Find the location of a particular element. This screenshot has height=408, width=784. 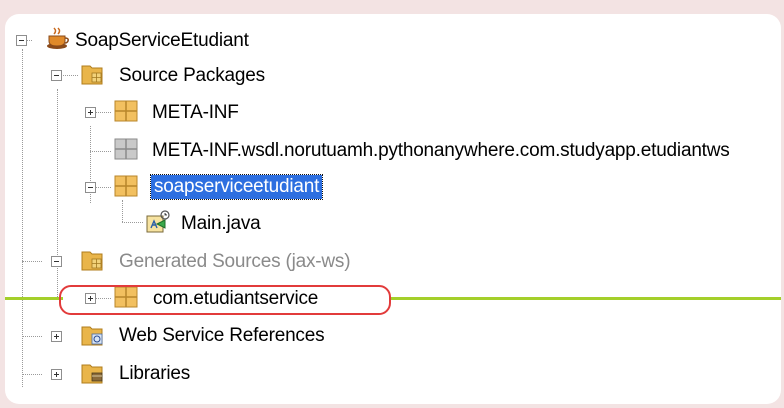

annotation-circle is located at coordinates (225, 300).